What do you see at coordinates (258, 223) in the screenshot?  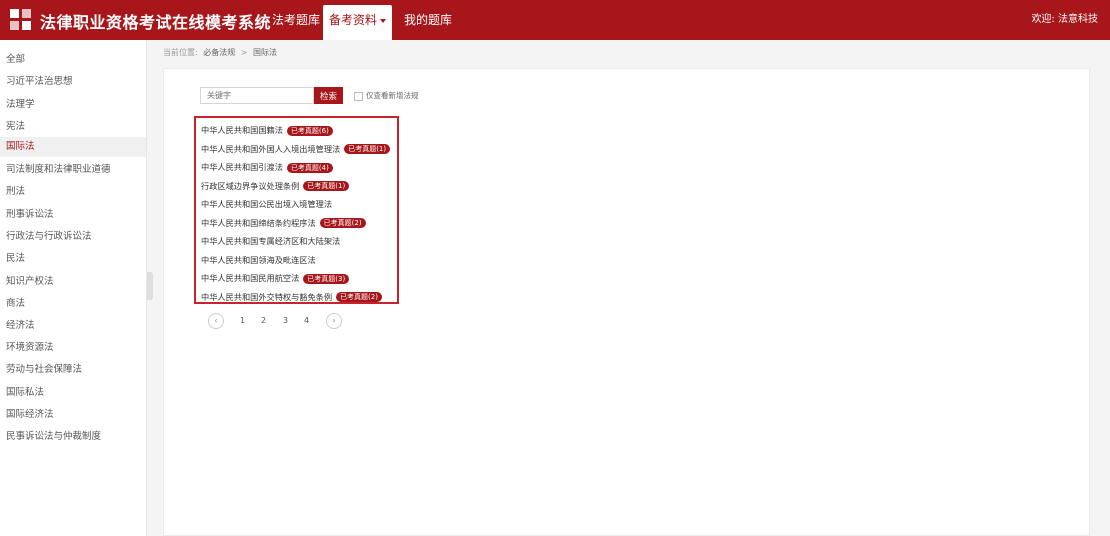 I see `law-title: 中华人民共和国缔结条约程序法` at bounding box center [258, 223].